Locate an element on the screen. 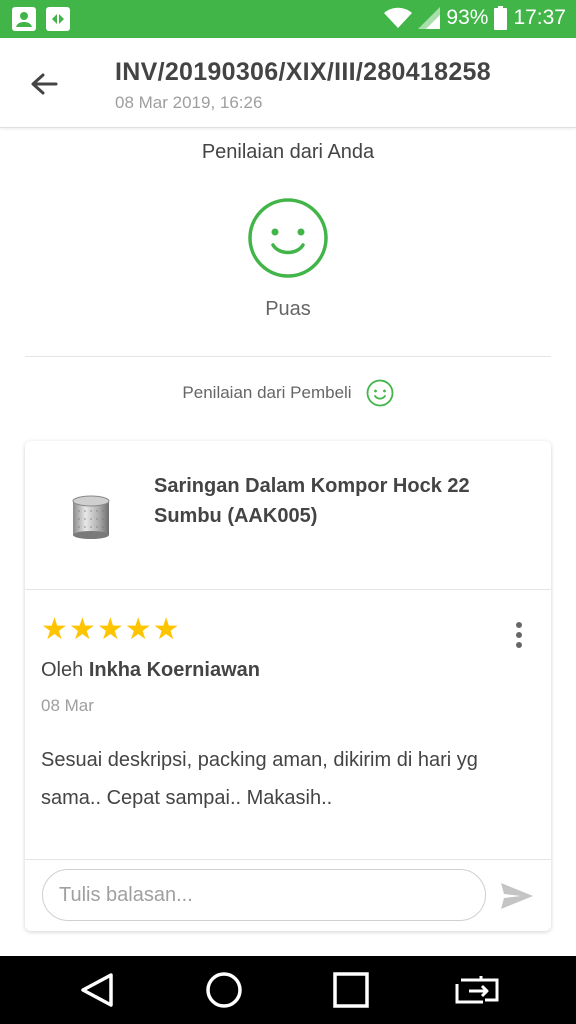 This screenshot has width=576, height=1024. battery-percent: 93% is located at coordinates (467, 17).